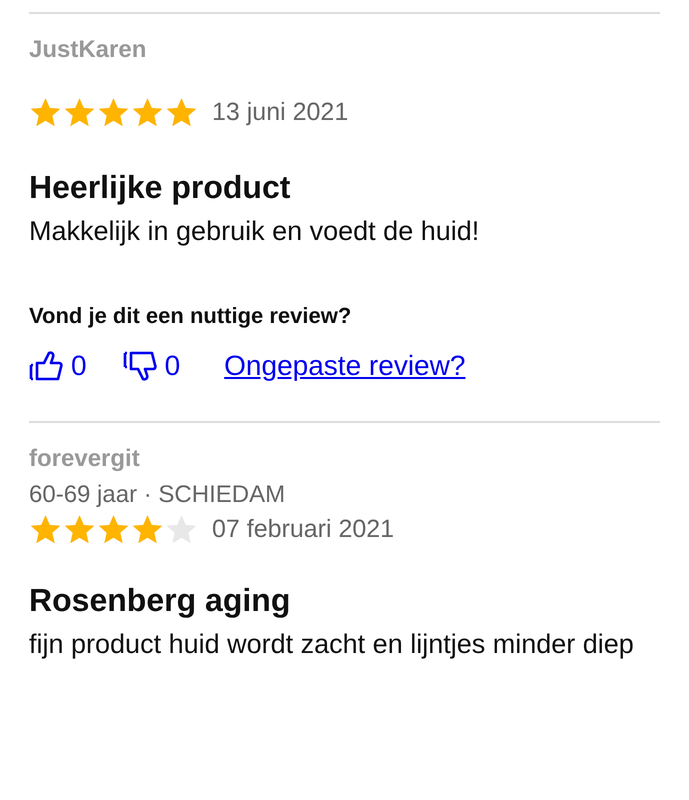 The image size is (689, 800). What do you see at coordinates (88, 50) in the screenshot?
I see `reviewer-name: JustKaren` at bounding box center [88, 50].